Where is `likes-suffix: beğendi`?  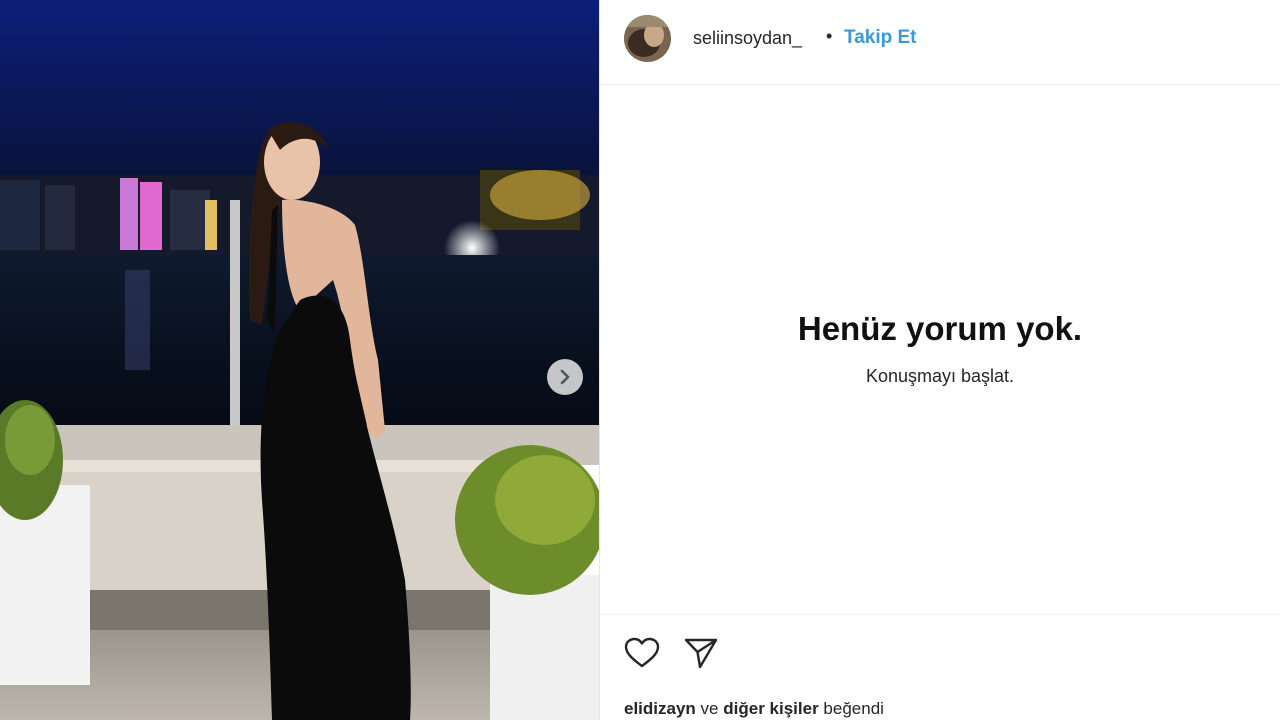 likes-suffix: beğendi is located at coordinates (853, 708).